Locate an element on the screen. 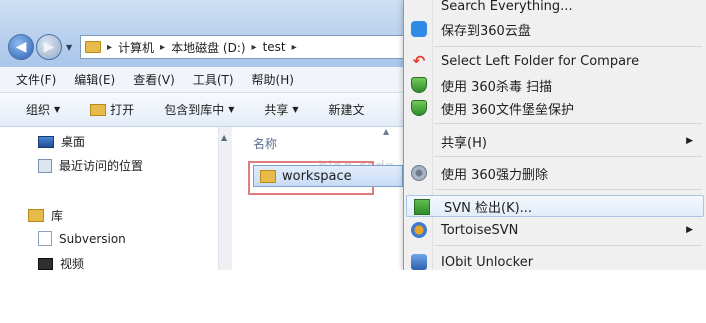 The image size is (706, 323). menu-item-360-protect: 使用 360文件堡垒保护 is located at coordinates (555, 108).